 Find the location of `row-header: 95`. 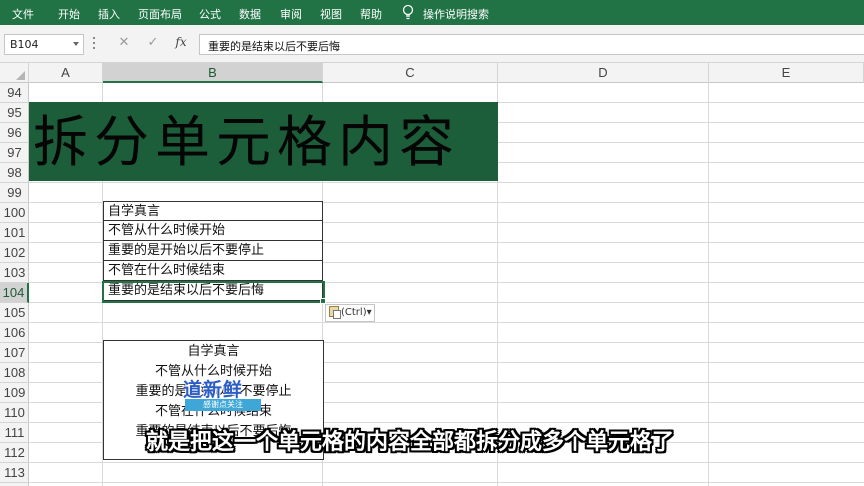

row-header: 95 is located at coordinates (14, 113).